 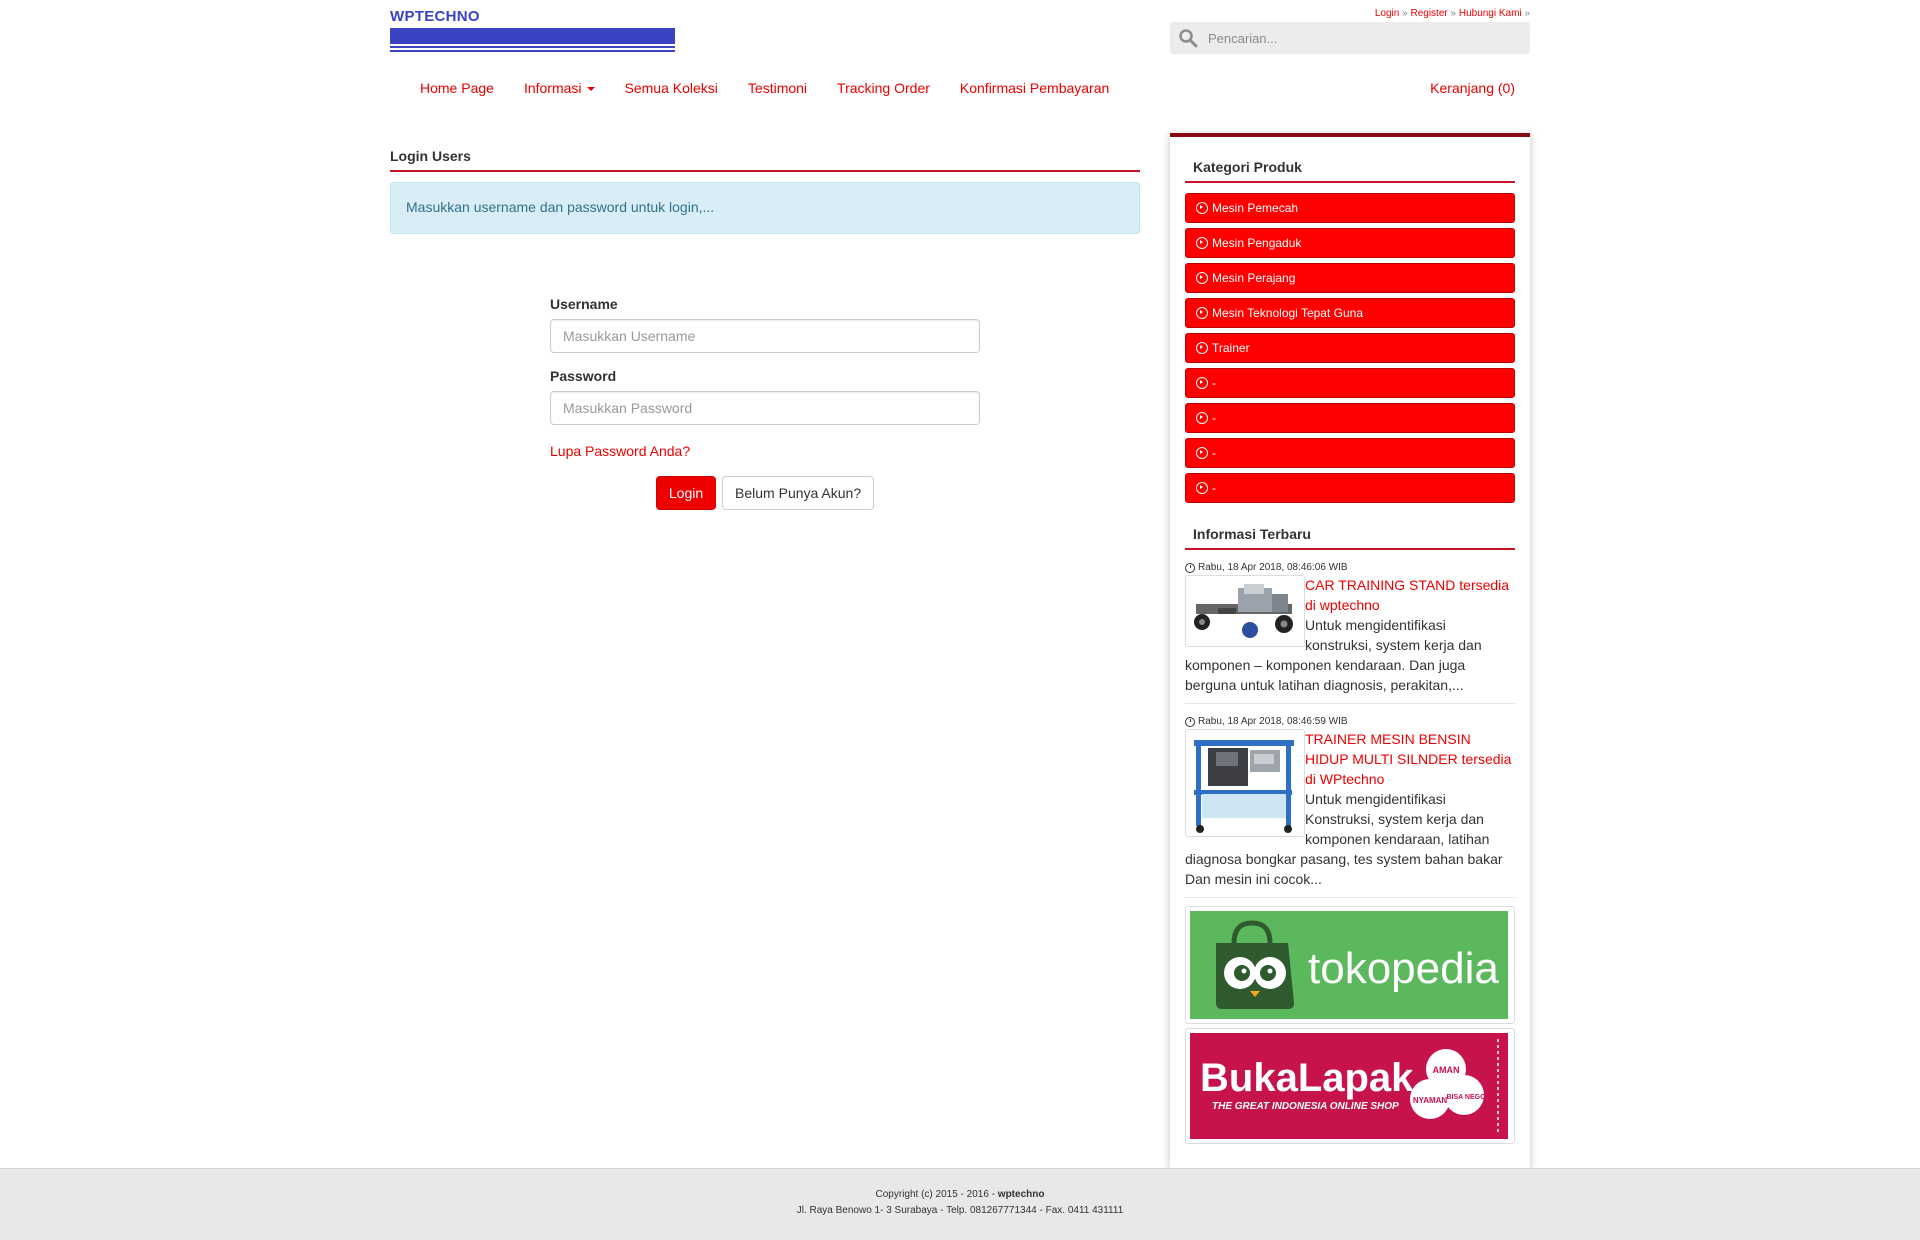 I want to click on copyright-text: Copyright (c) 2015 - 2016 -, so click(x=936, y=1194).